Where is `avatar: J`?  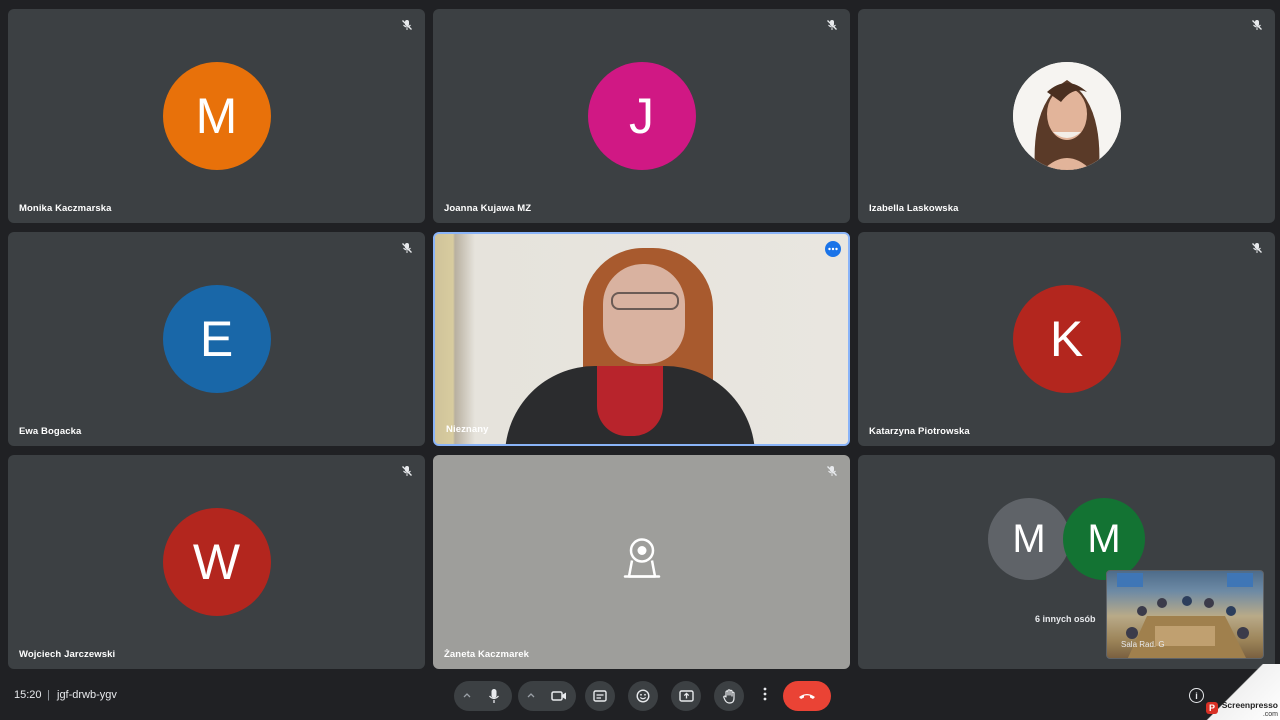 avatar: J is located at coordinates (641, 116).